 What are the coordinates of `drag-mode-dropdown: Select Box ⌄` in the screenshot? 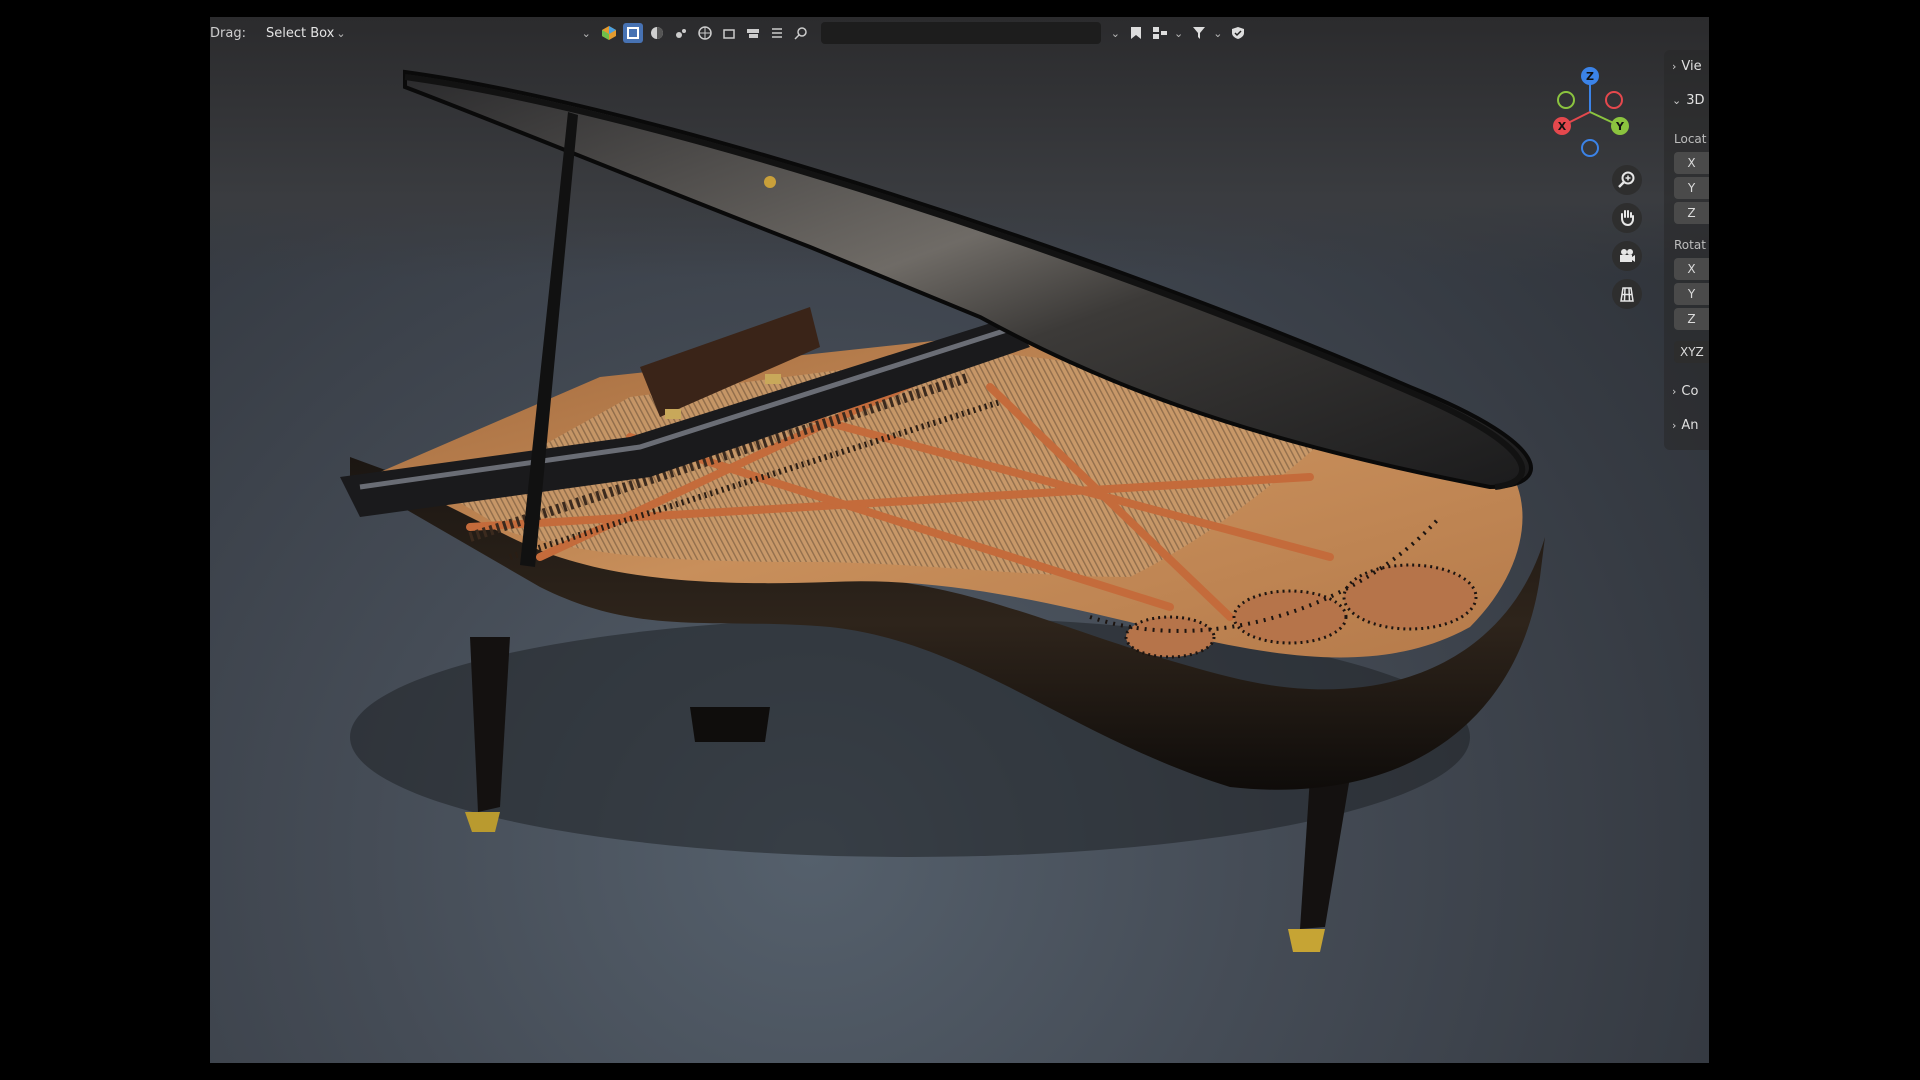 It's located at (306, 33).